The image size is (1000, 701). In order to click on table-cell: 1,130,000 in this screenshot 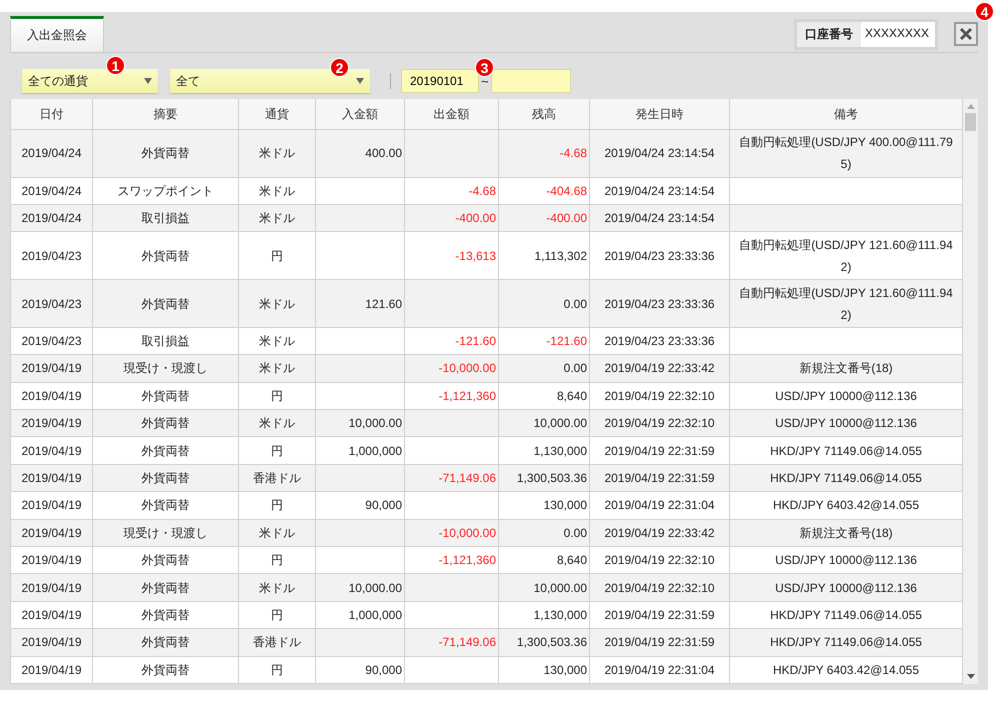, I will do `click(544, 450)`.